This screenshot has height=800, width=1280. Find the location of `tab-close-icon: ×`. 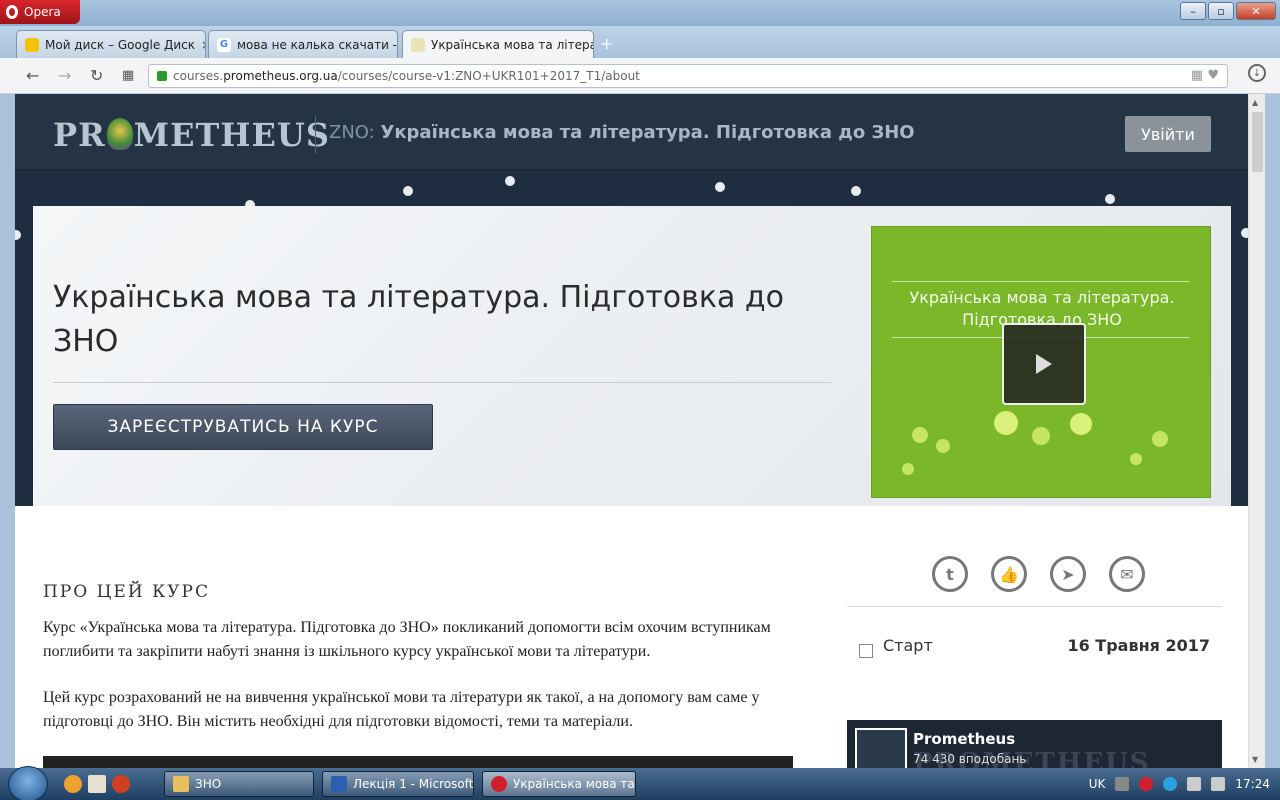

tab-close-icon: × is located at coordinates (203, 45).